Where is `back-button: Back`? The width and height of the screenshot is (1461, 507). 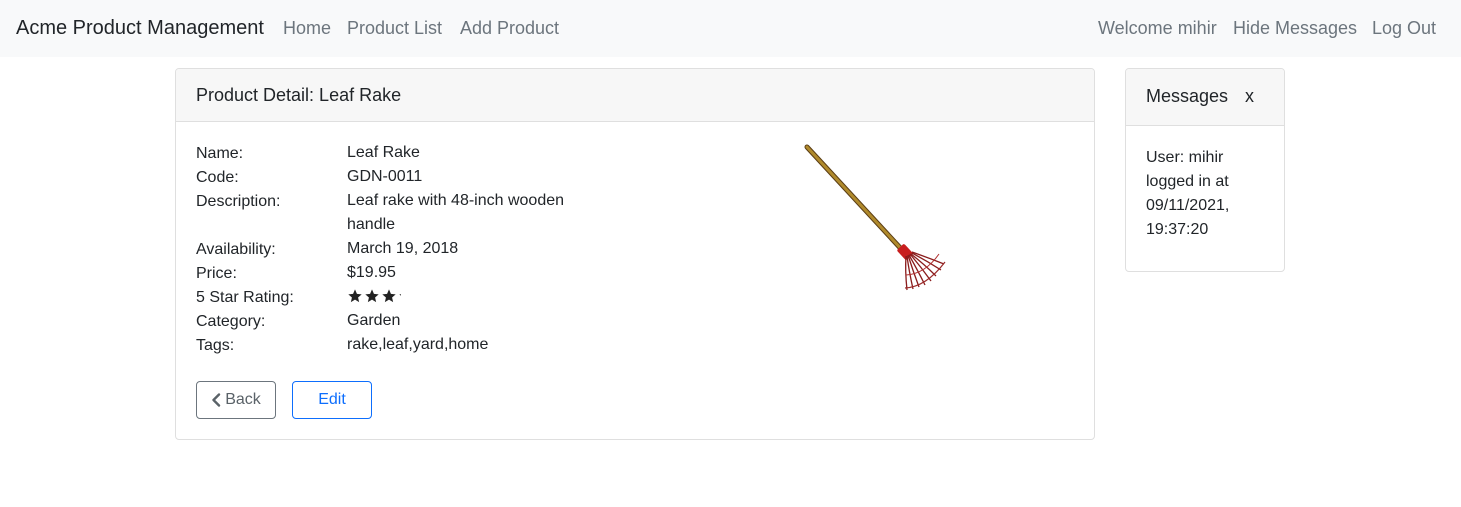 back-button: Back is located at coordinates (236, 400).